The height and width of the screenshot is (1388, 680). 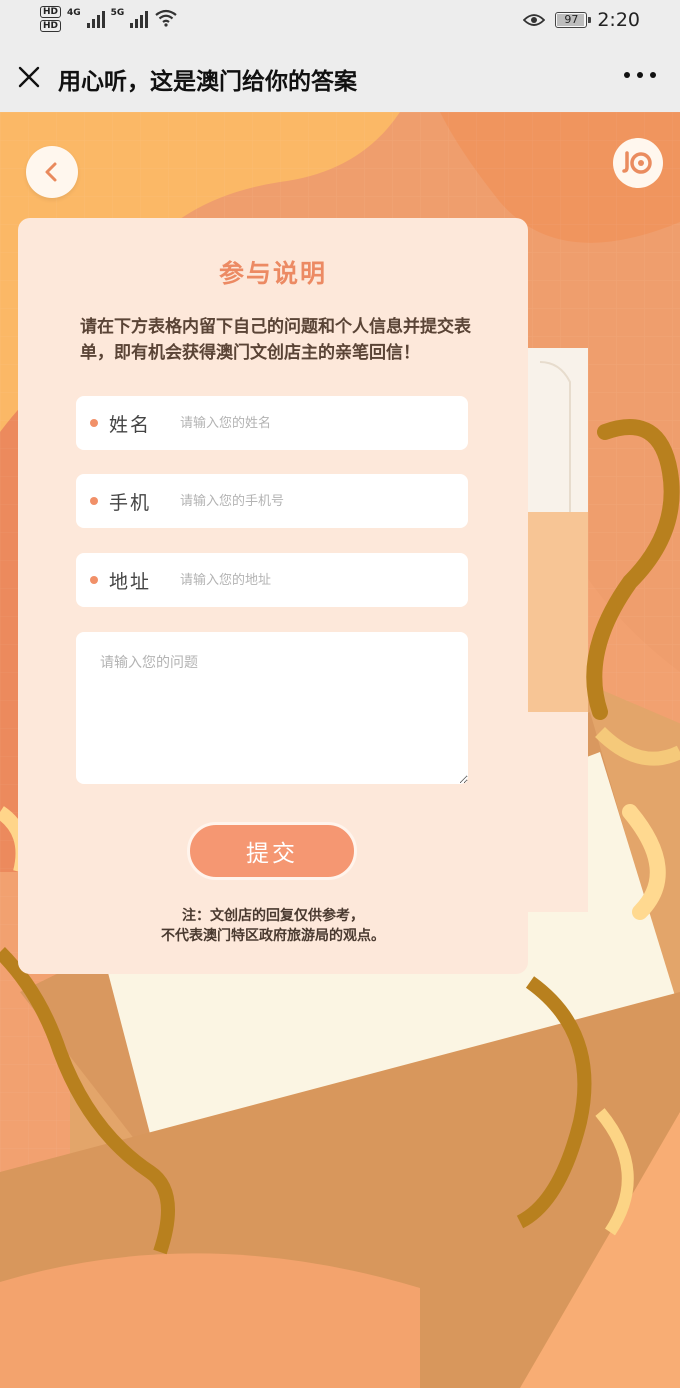 I want to click on name-label: 姓名, so click(x=130, y=425).